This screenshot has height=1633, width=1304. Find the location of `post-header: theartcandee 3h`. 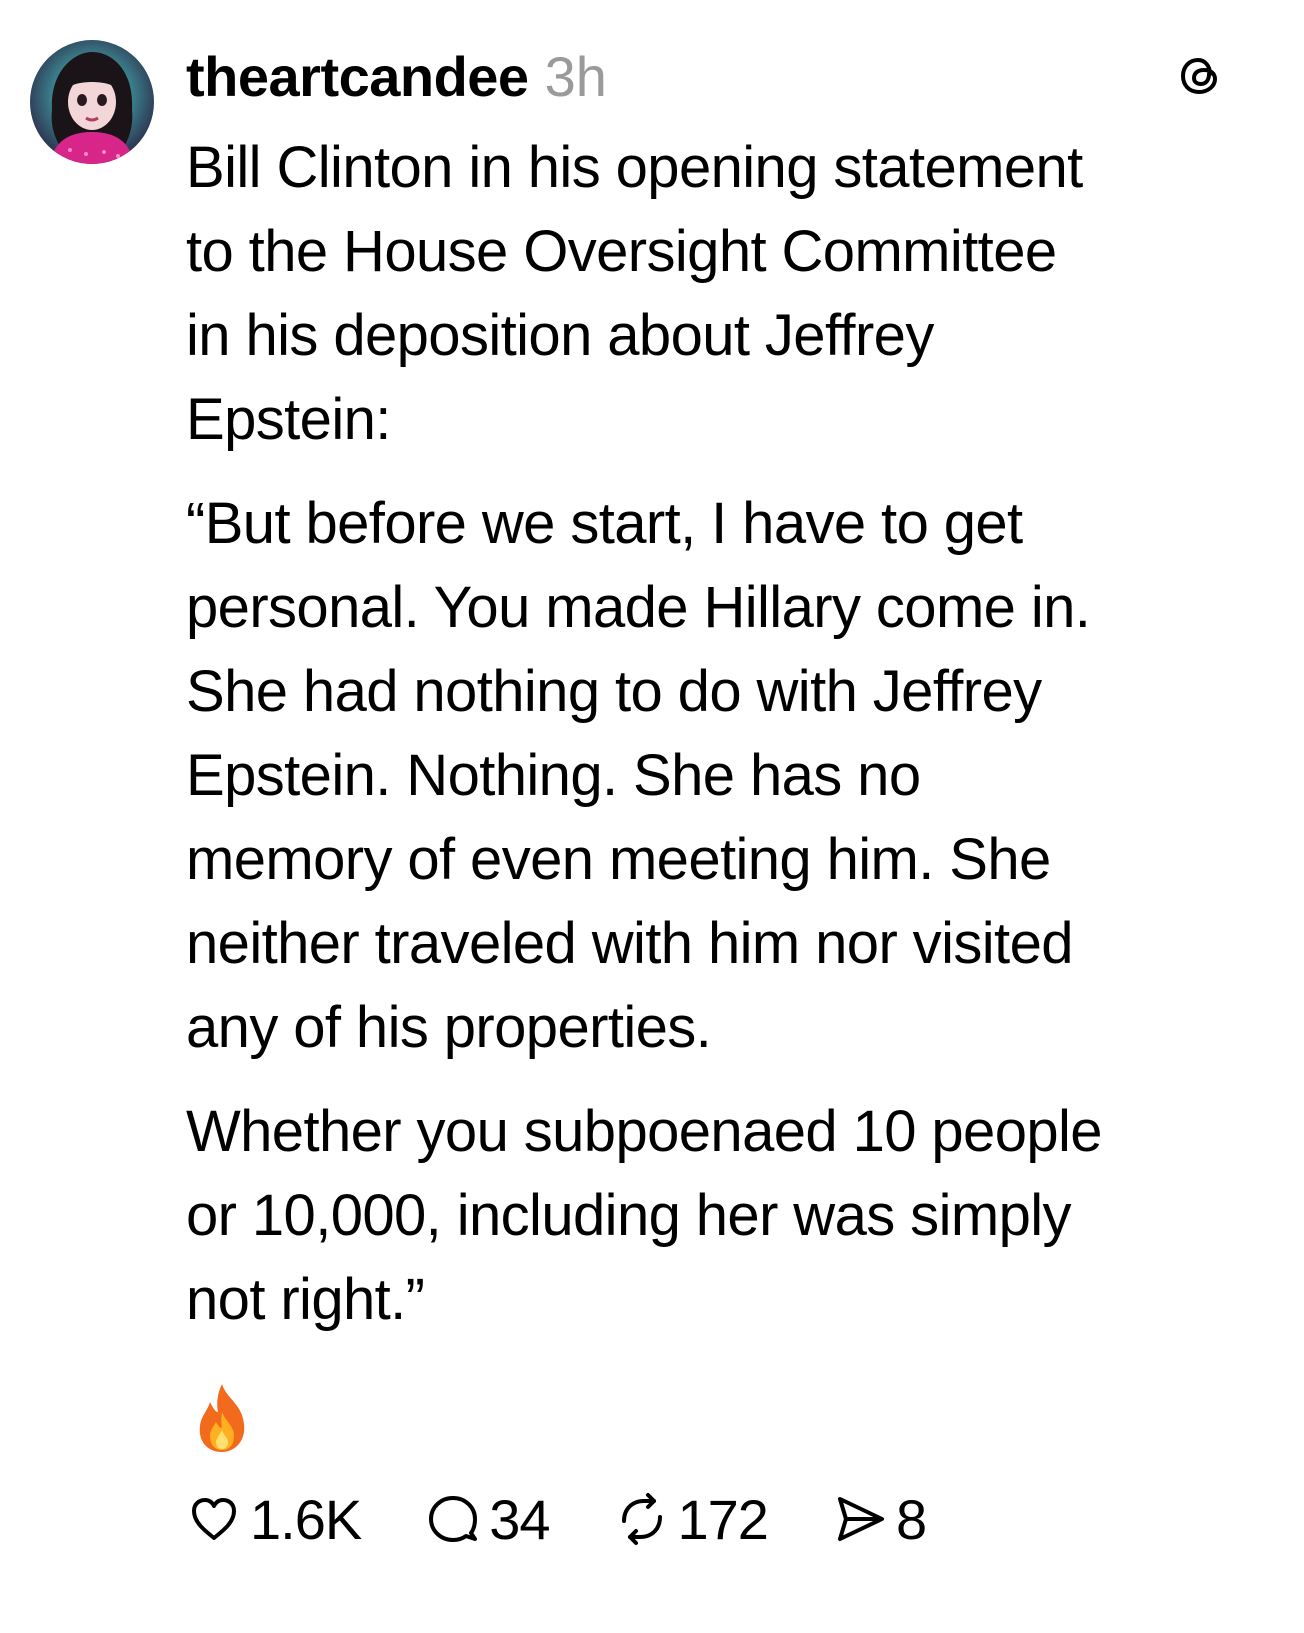

post-header: theartcandee 3h is located at coordinates (396, 76).